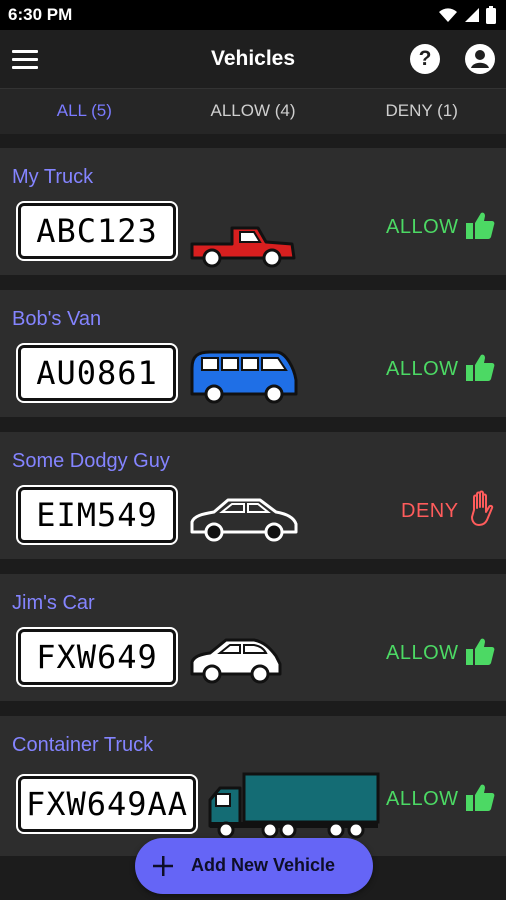  What do you see at coordinates (253, 59) in the screenshot?
I see `app-bar: Vehicles ?` at bounding box center [253, 59].